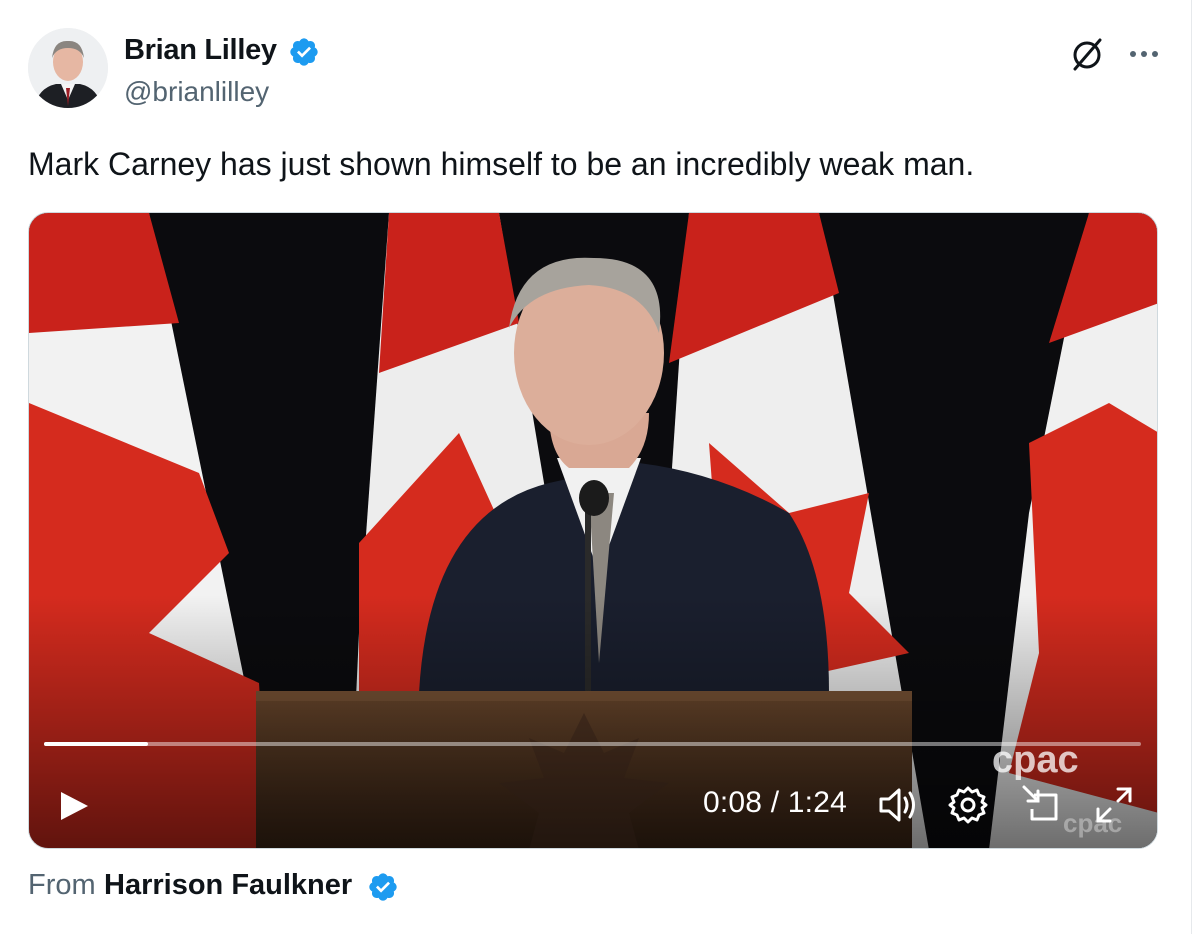 The width and height of the screenshot is (1202, 934). Describe the element at coordinates (196, 92) in the screenshot. I see `author-handle: @brianlilley` at that location.